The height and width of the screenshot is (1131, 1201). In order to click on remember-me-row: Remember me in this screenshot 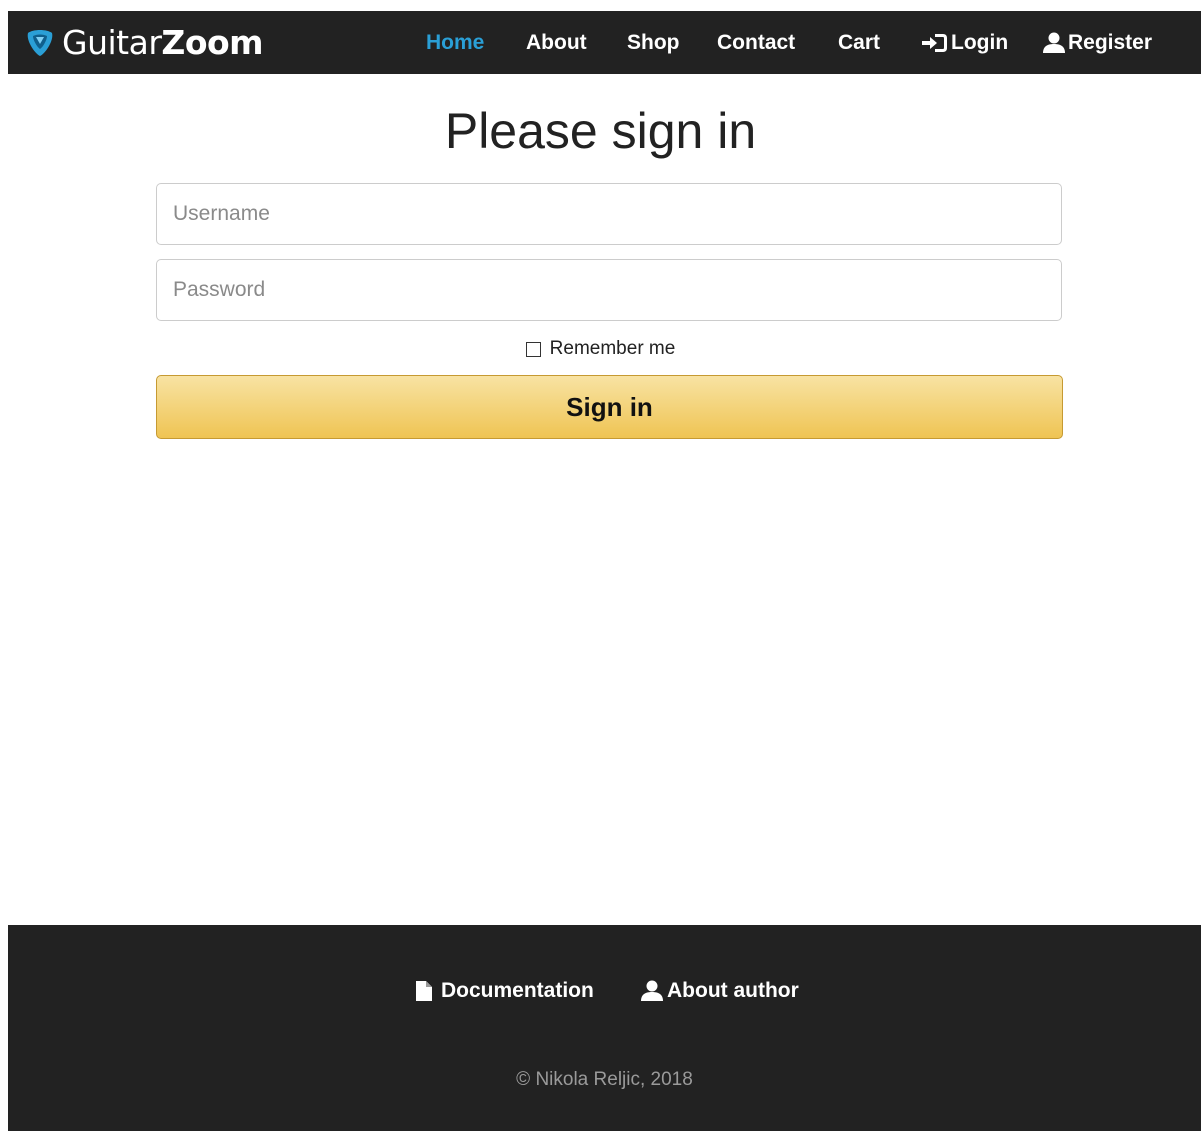, I will do `click(600, 349)`.